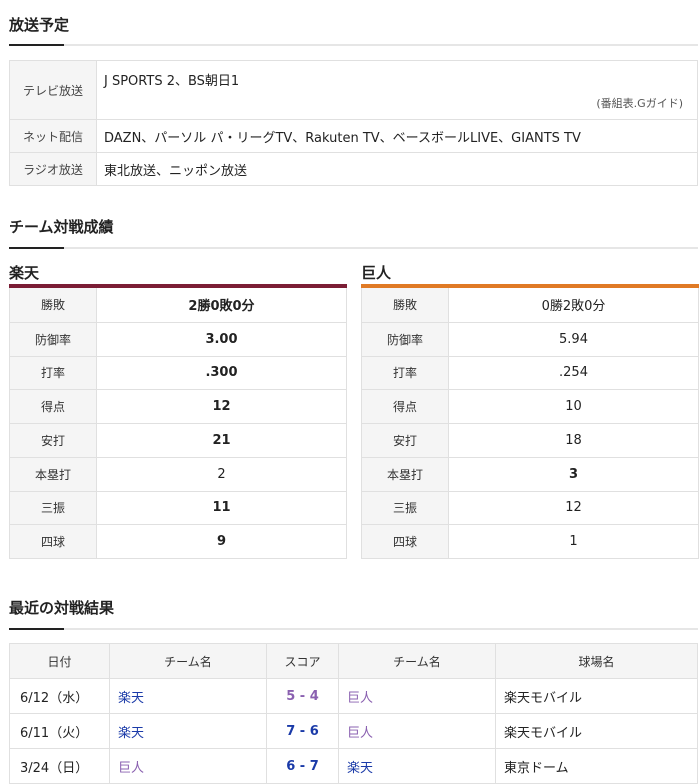  I want to click on stat-row-giants: 安打 18, so click(530, 440).